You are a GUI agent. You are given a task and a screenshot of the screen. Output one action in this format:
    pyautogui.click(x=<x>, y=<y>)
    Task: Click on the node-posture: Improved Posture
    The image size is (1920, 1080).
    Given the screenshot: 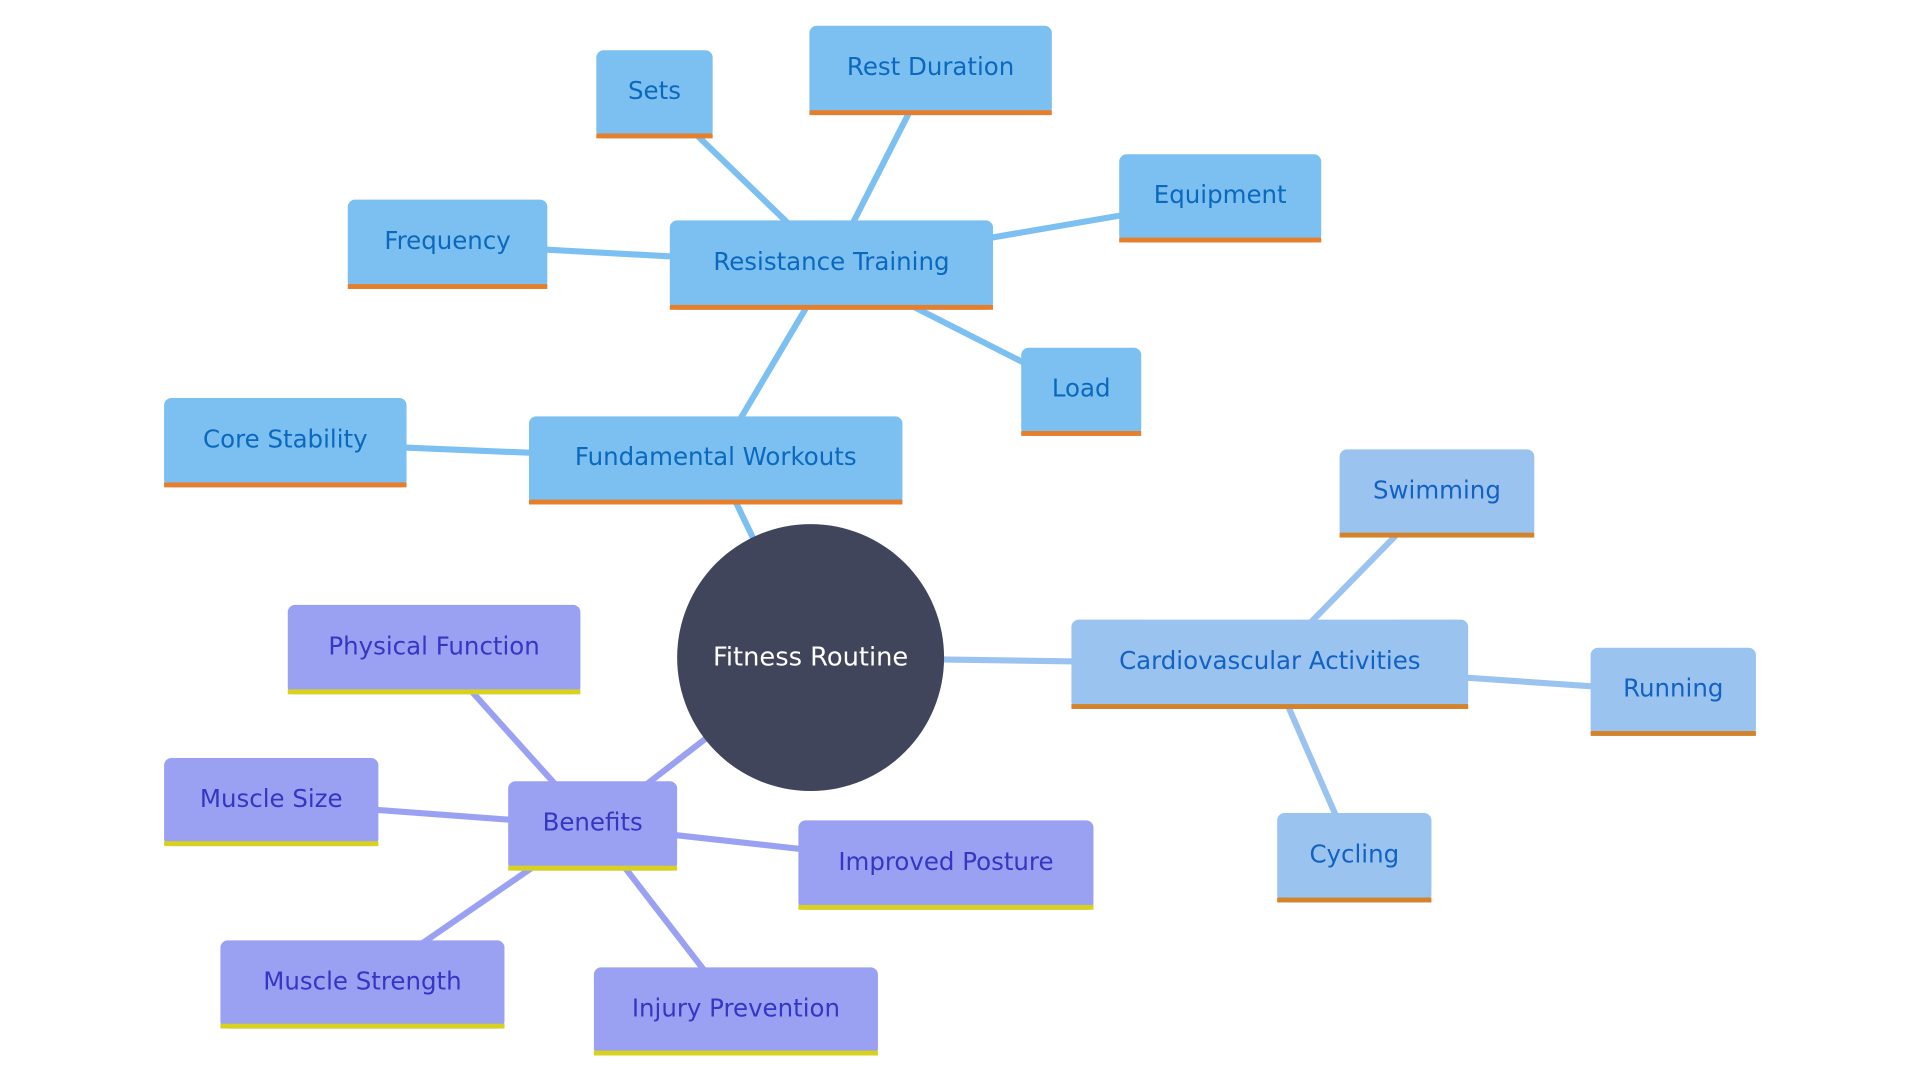 What is the action you would take?
    pyautogui.click(x=946, y=865)
    